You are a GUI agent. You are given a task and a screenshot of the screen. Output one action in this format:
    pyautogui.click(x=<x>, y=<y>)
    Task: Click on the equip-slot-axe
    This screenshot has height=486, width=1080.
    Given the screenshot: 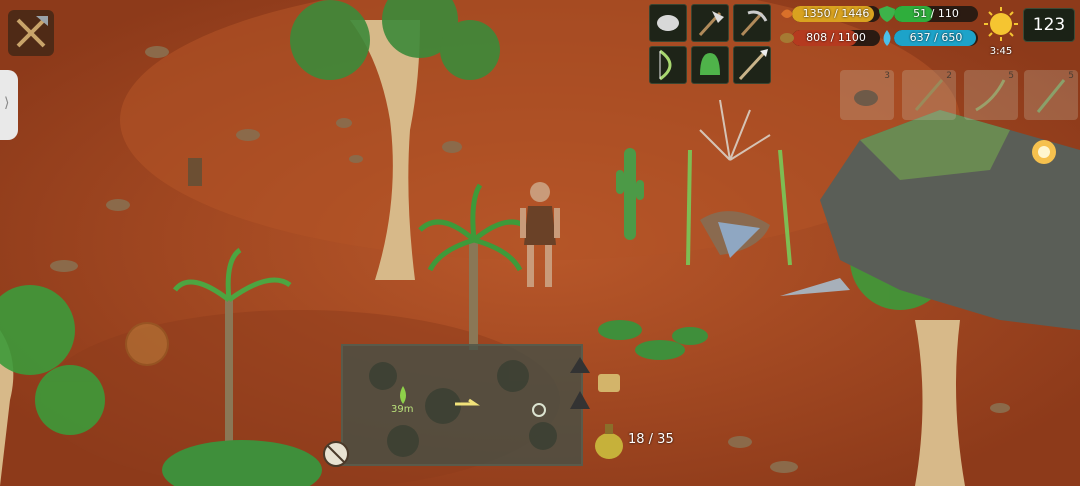 What is the action you would take?
    pyautogui.click(x=710, y=23)
    